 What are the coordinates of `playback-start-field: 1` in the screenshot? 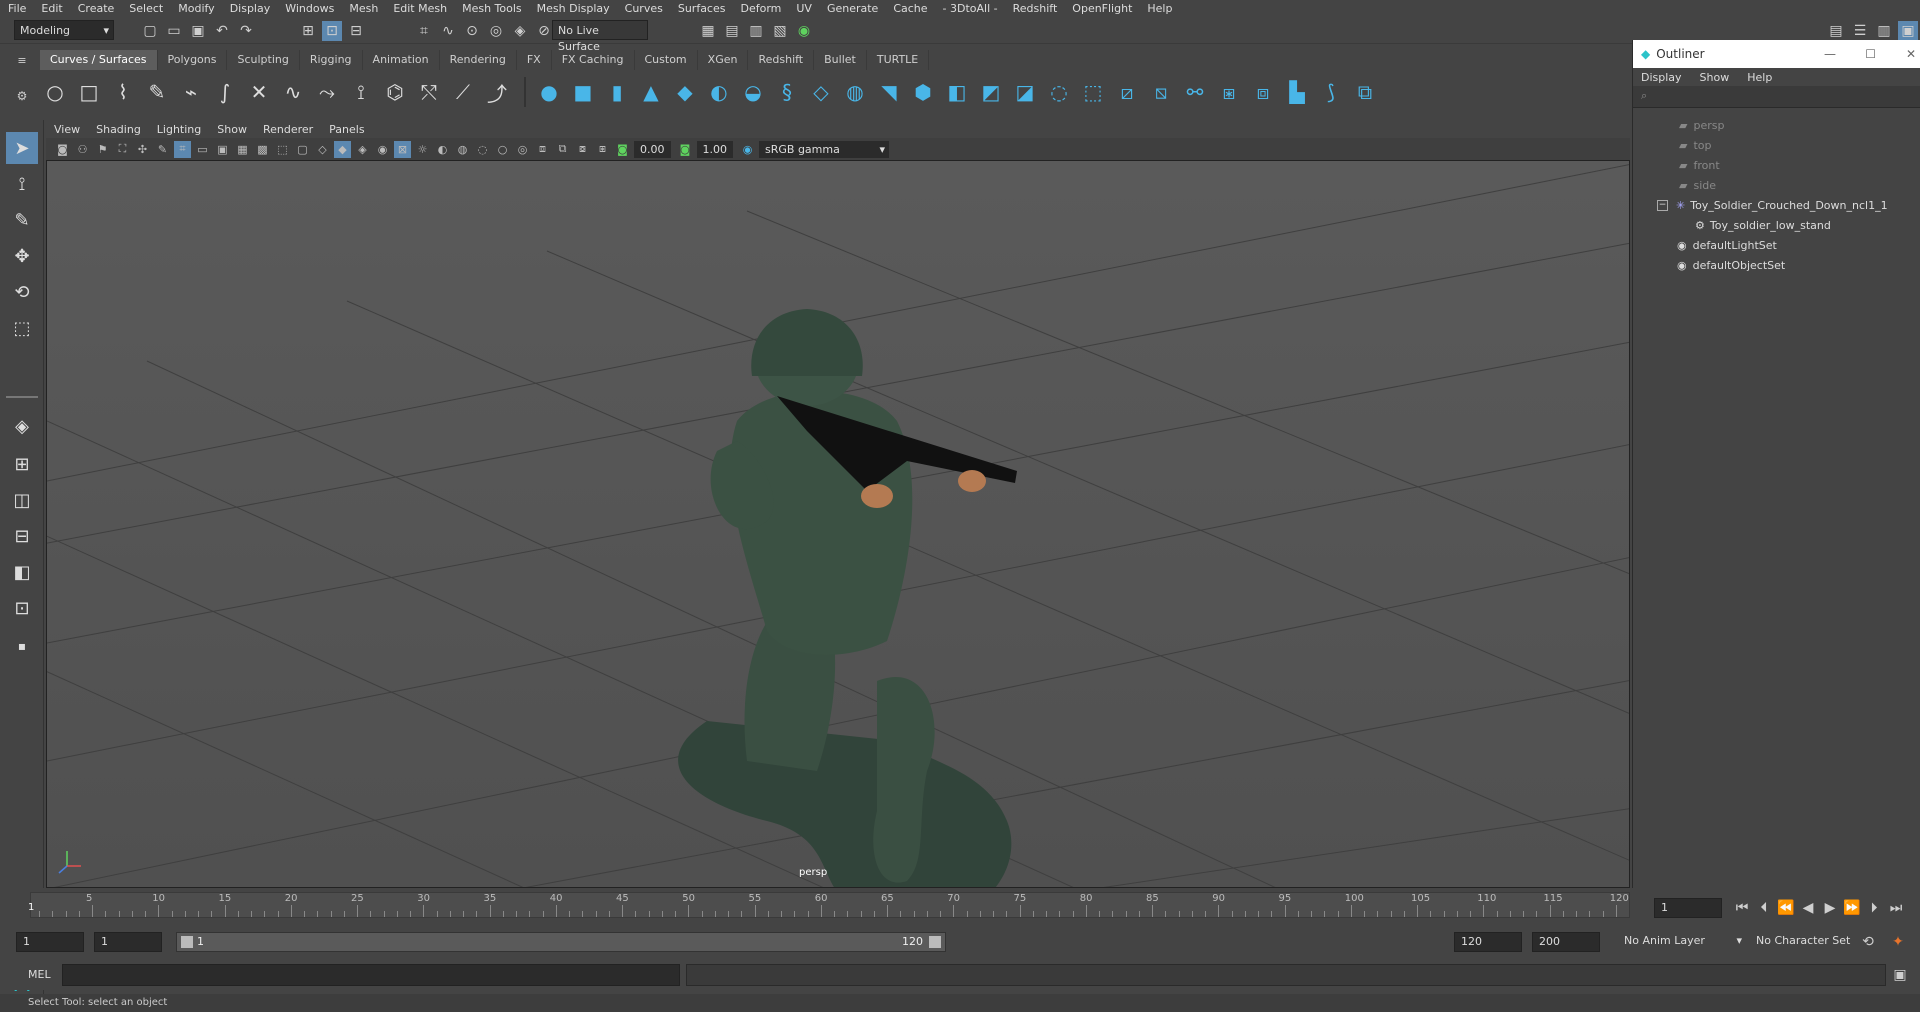 It's located at (128, 942).